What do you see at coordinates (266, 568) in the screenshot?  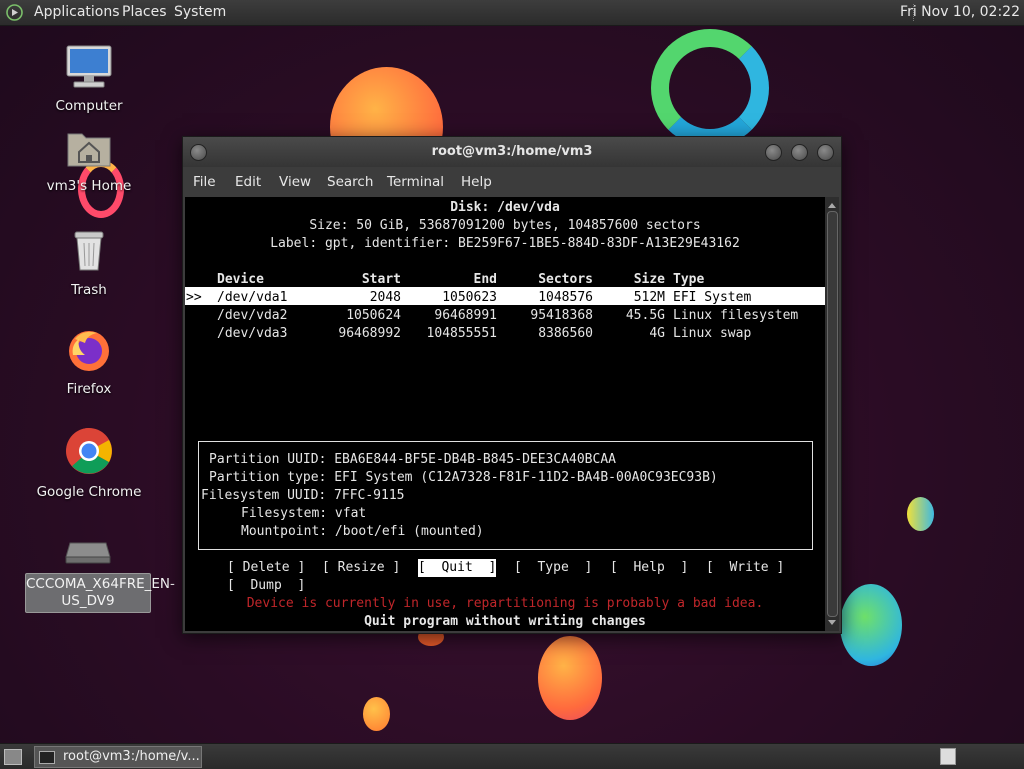 I see `delete-button: [ Delete ]` at bounding box center [266, 568].